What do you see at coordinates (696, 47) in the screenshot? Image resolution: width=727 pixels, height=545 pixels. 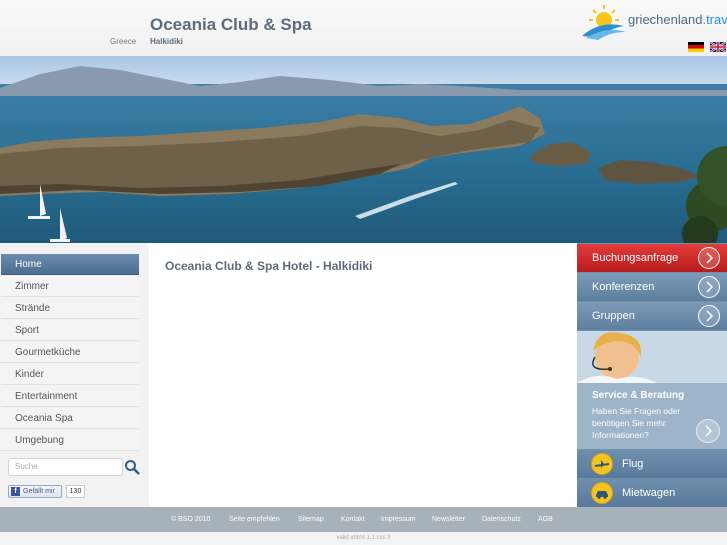 I see `german-flag-icon` at bounding box center [696, 47].